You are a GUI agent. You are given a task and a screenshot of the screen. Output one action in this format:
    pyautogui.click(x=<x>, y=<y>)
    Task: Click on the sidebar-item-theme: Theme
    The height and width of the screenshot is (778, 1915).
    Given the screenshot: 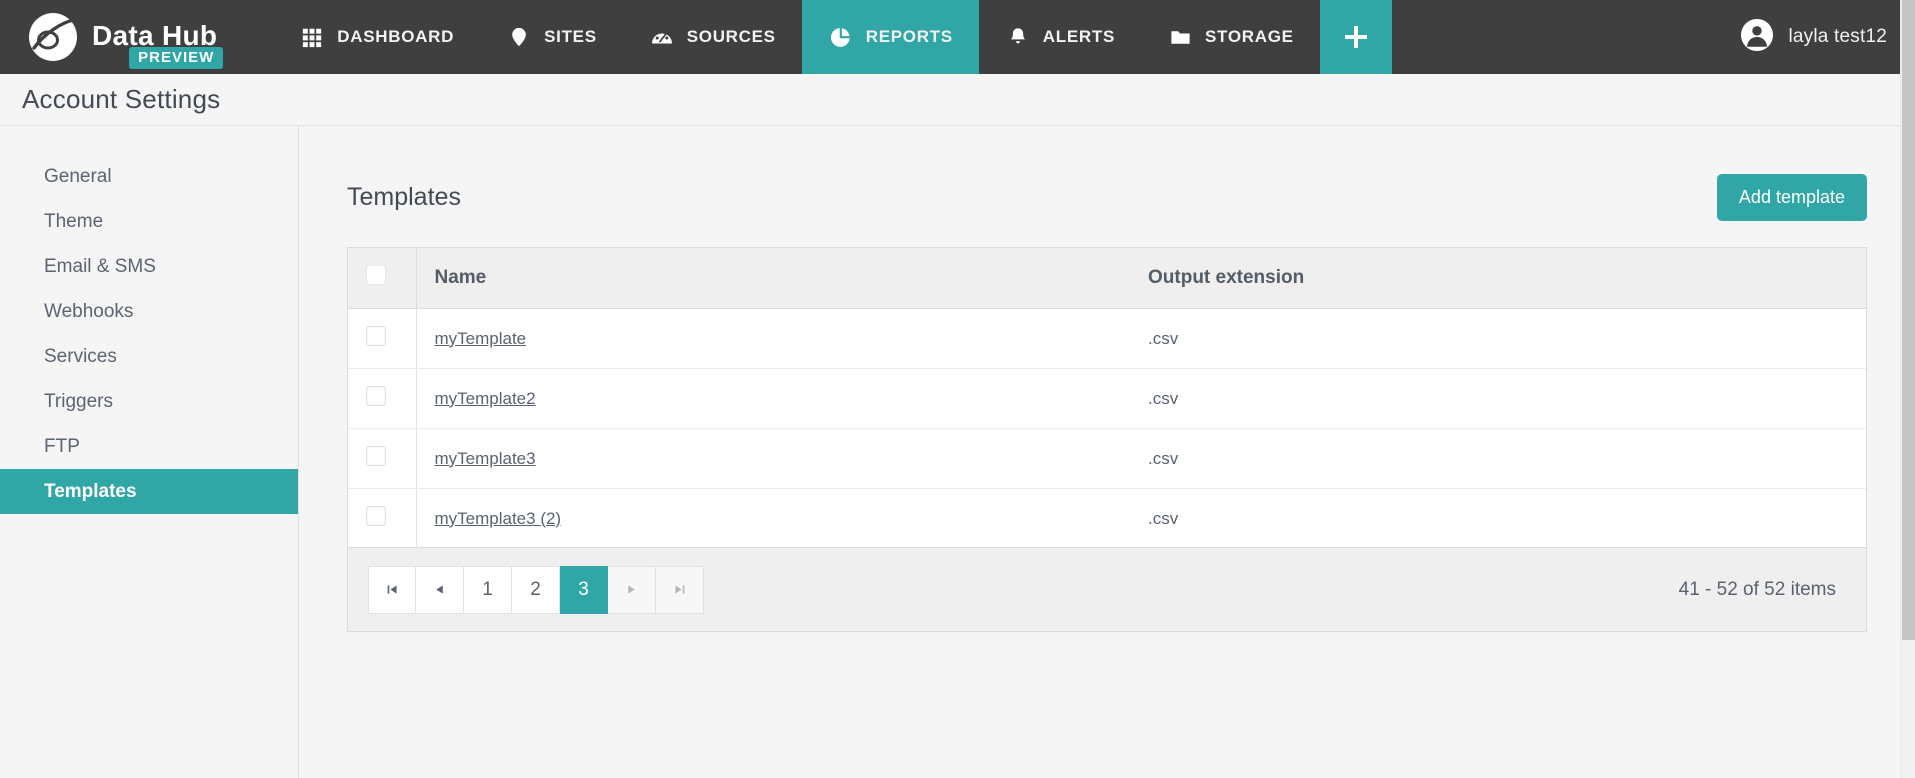 What is the action you would take?
    pyautogui.click(x=149, y=221)
    